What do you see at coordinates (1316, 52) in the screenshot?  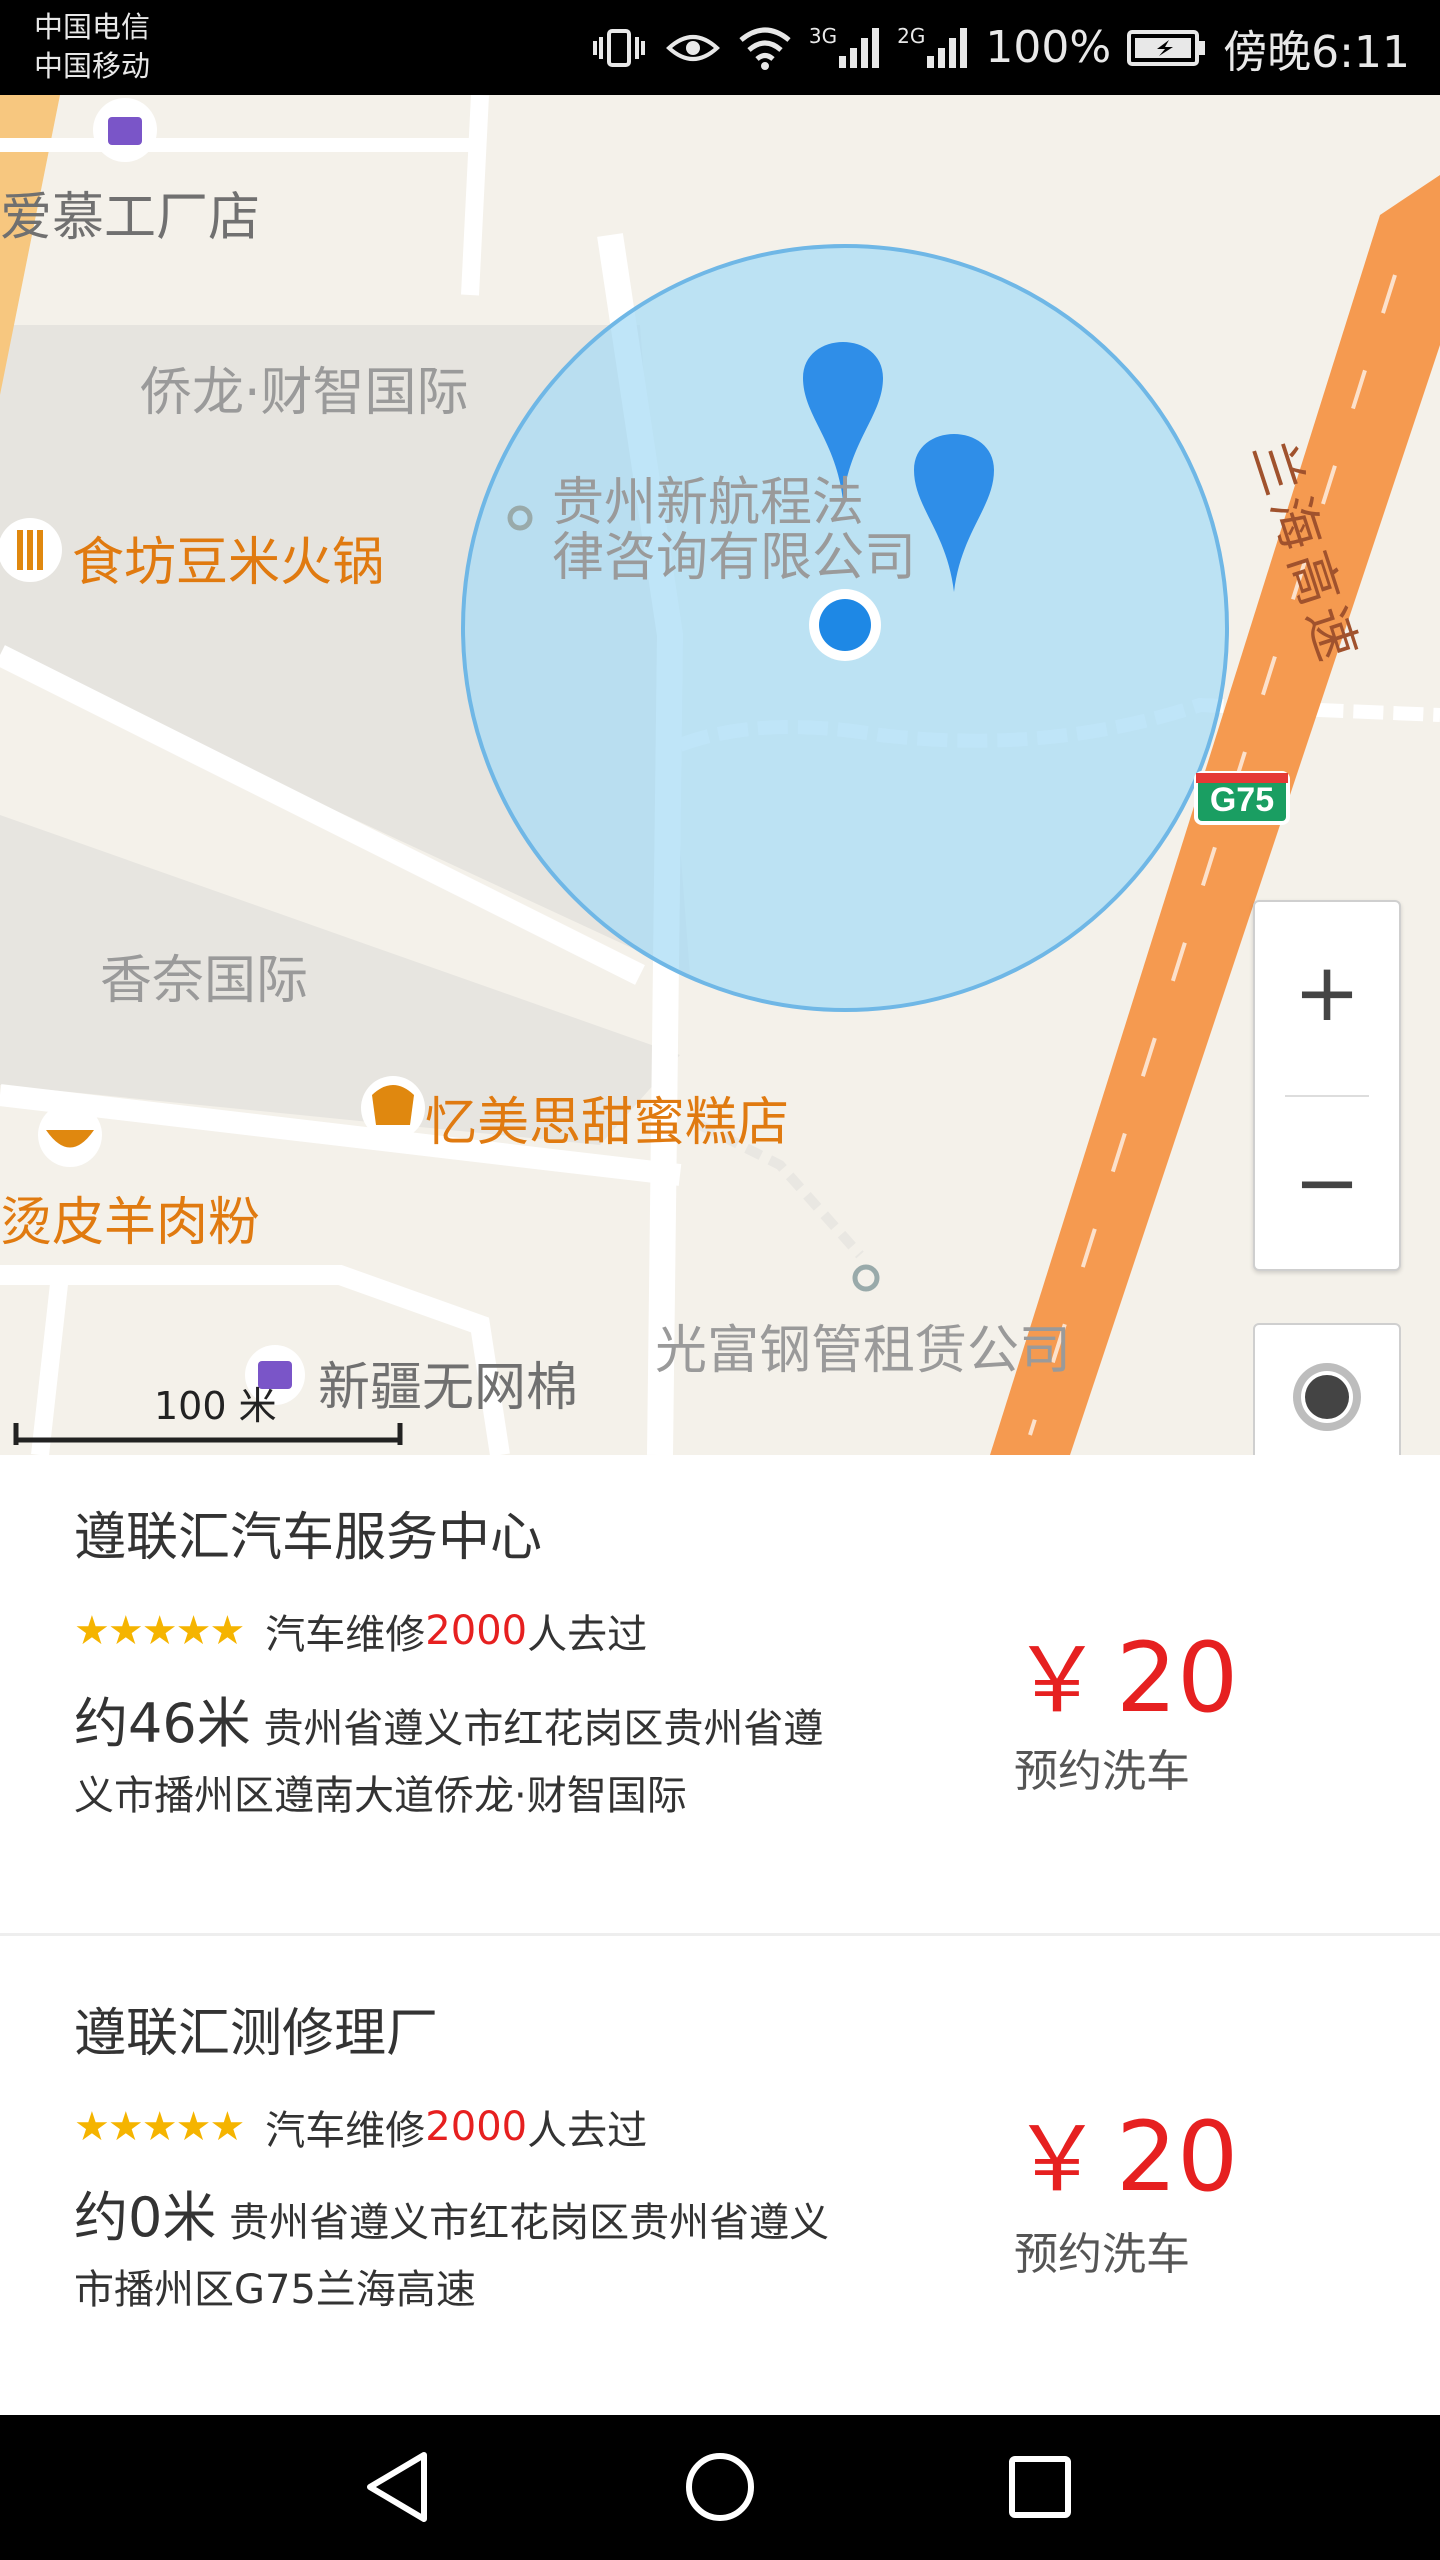 I see `clock: 傍晚6:11` at bounding box center [1316, 52].